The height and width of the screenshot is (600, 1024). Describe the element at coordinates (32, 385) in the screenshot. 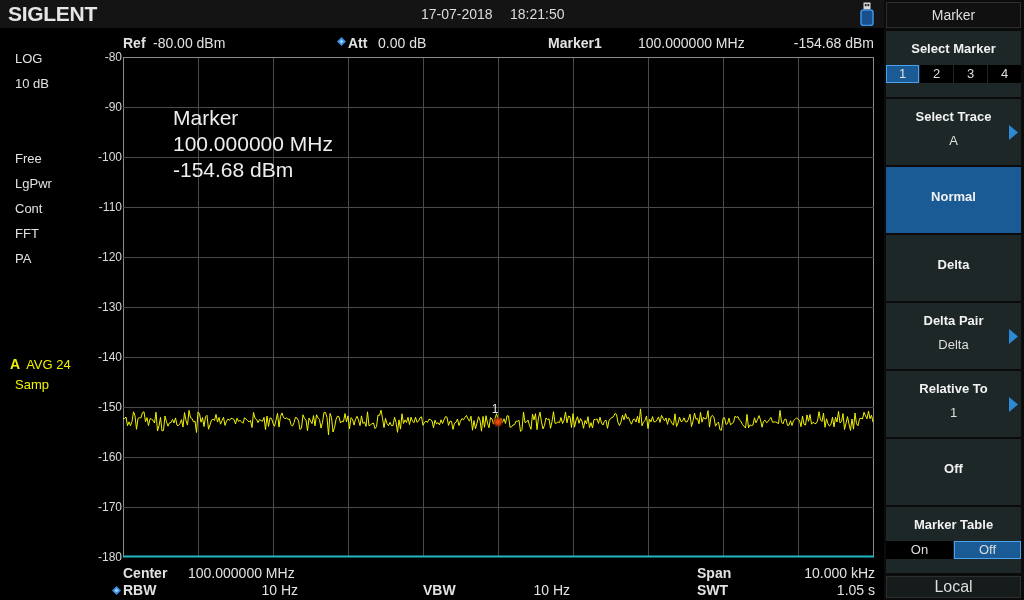

I see `trace-detector-label: Samp` at that location.